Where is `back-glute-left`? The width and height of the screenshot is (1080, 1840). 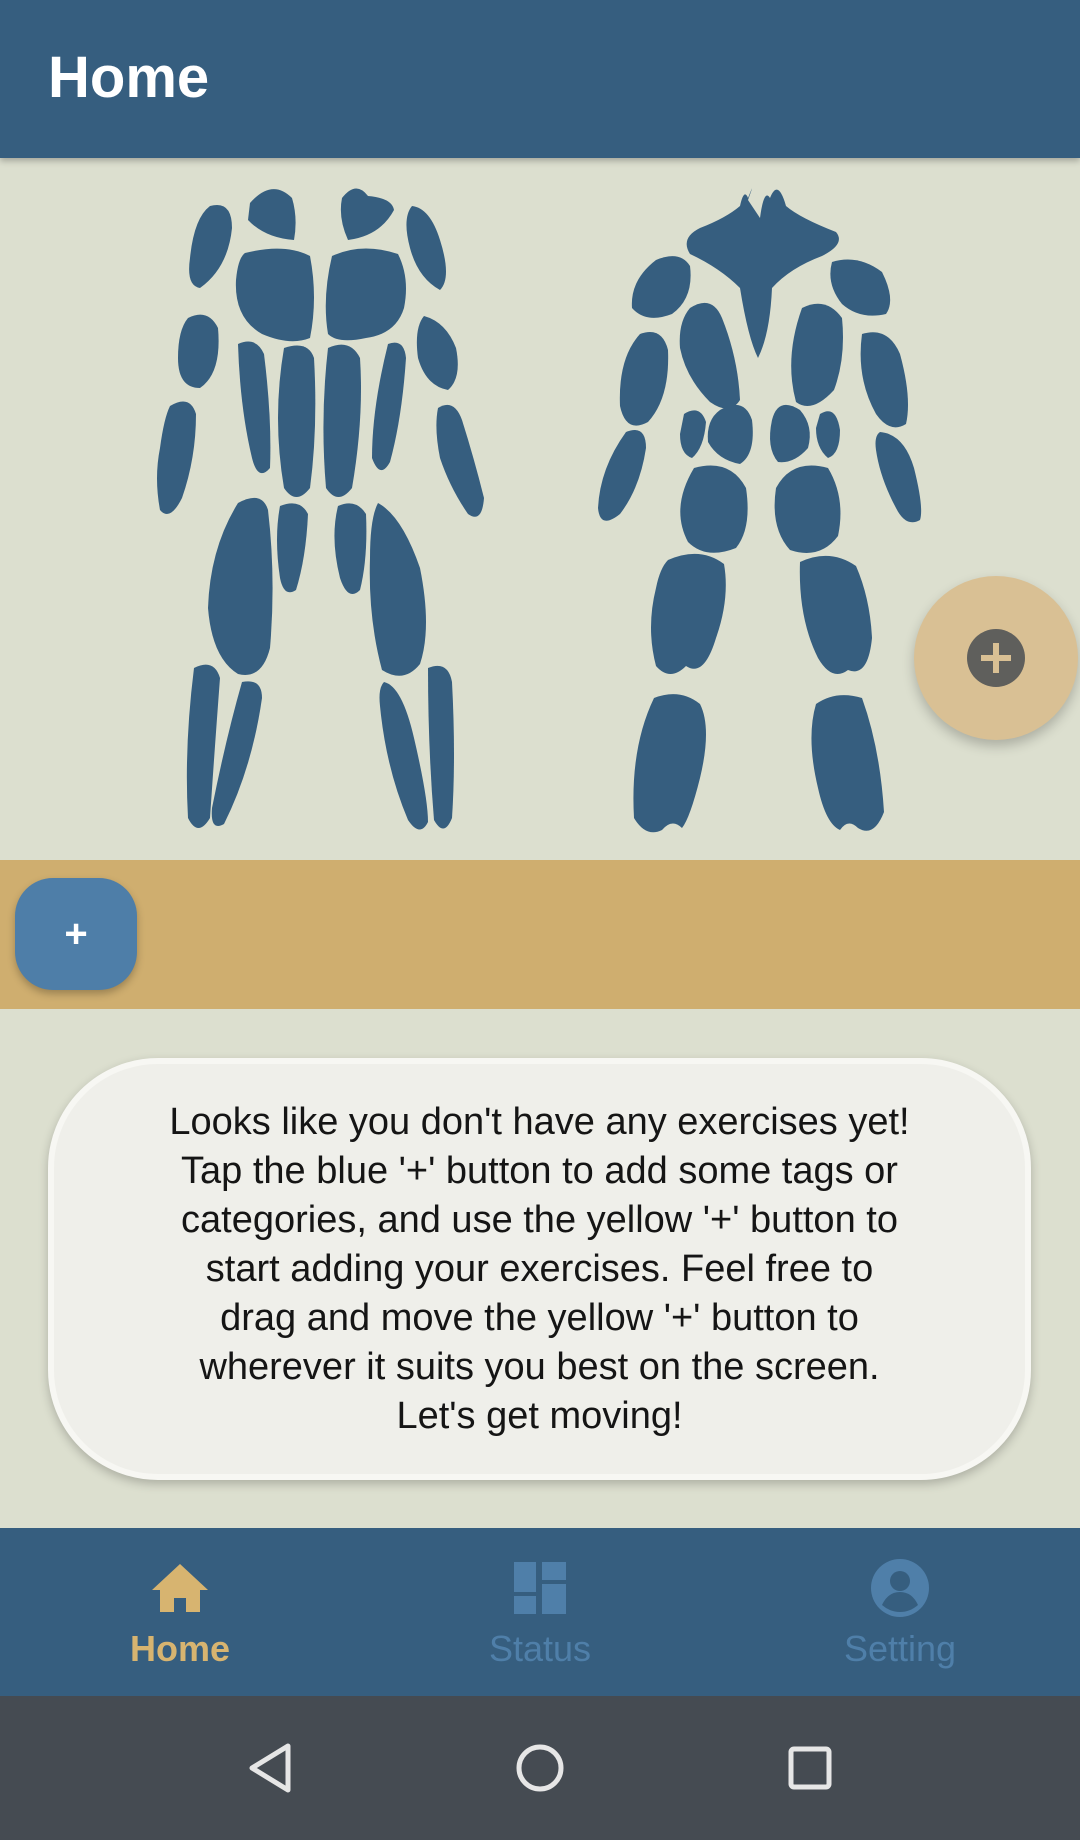
back-glute-left is located at coordinates (714, 509).